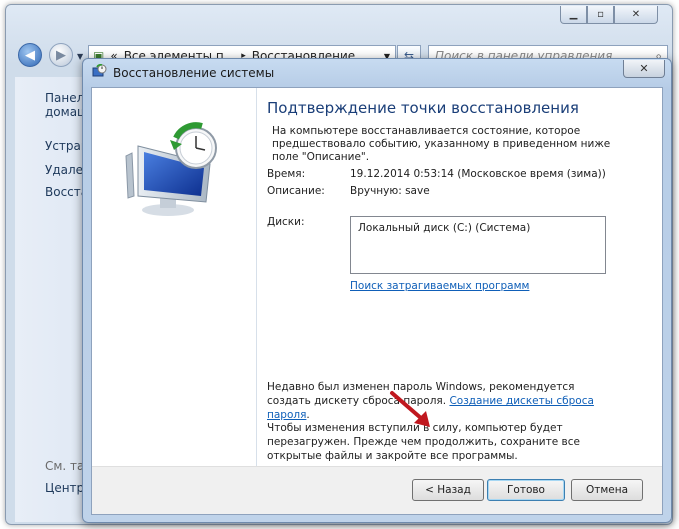 This screenshot has height=529, width=679. I want to click on window-caption-buttons: ▁ ▫ ✕, so click(609, 15).